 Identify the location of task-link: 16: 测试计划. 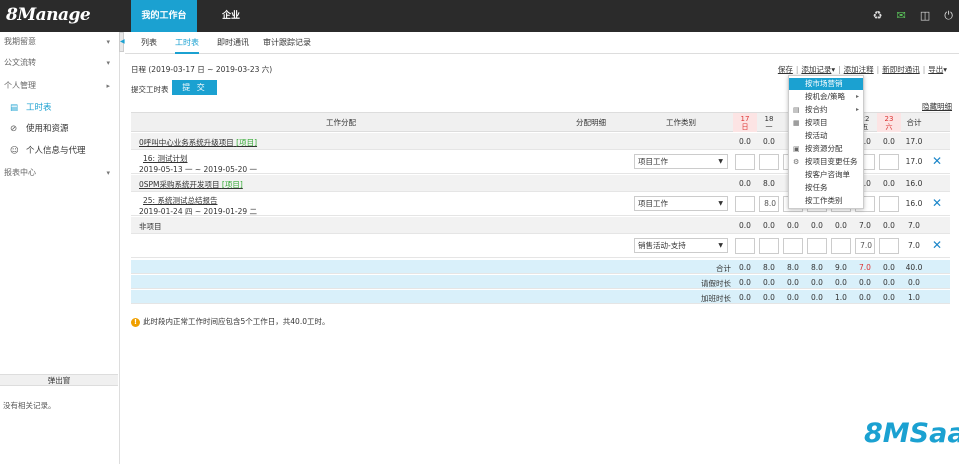
(198, 158).